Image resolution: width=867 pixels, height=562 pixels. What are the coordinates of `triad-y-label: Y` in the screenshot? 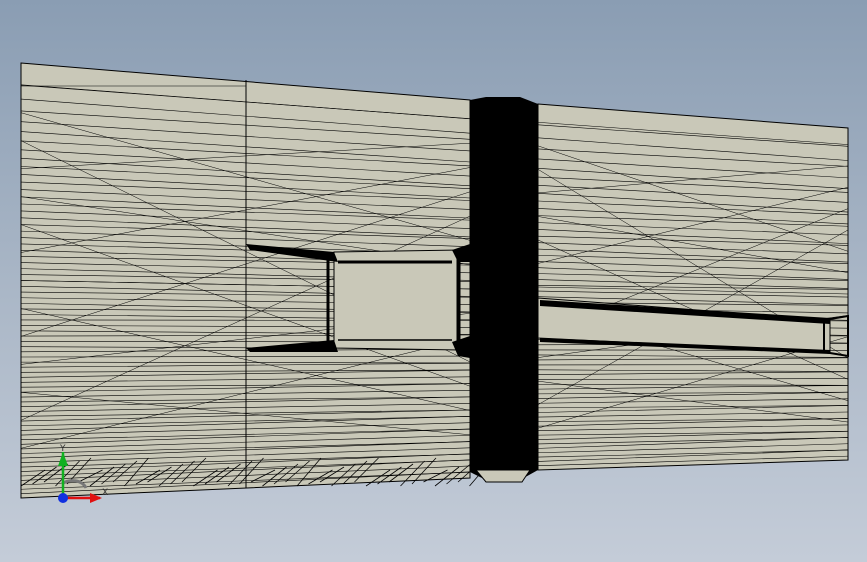 It's located at (62, 449).